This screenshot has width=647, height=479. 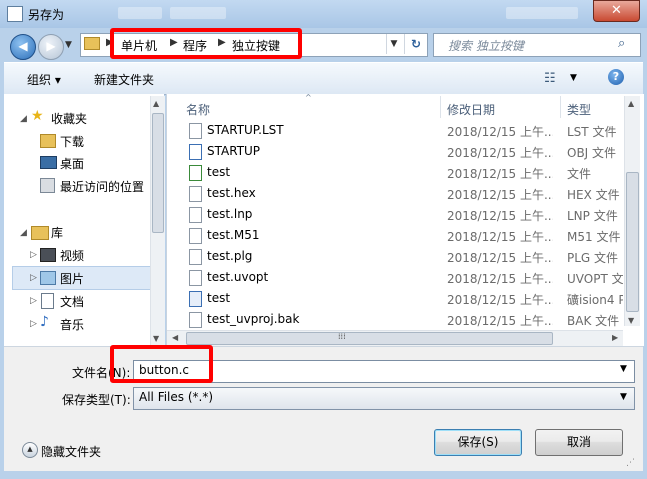 What do you see at coordinates (478, 442) in the screenshot?
I see `save-button: 保存(S)` at bounding box center [478, 442].